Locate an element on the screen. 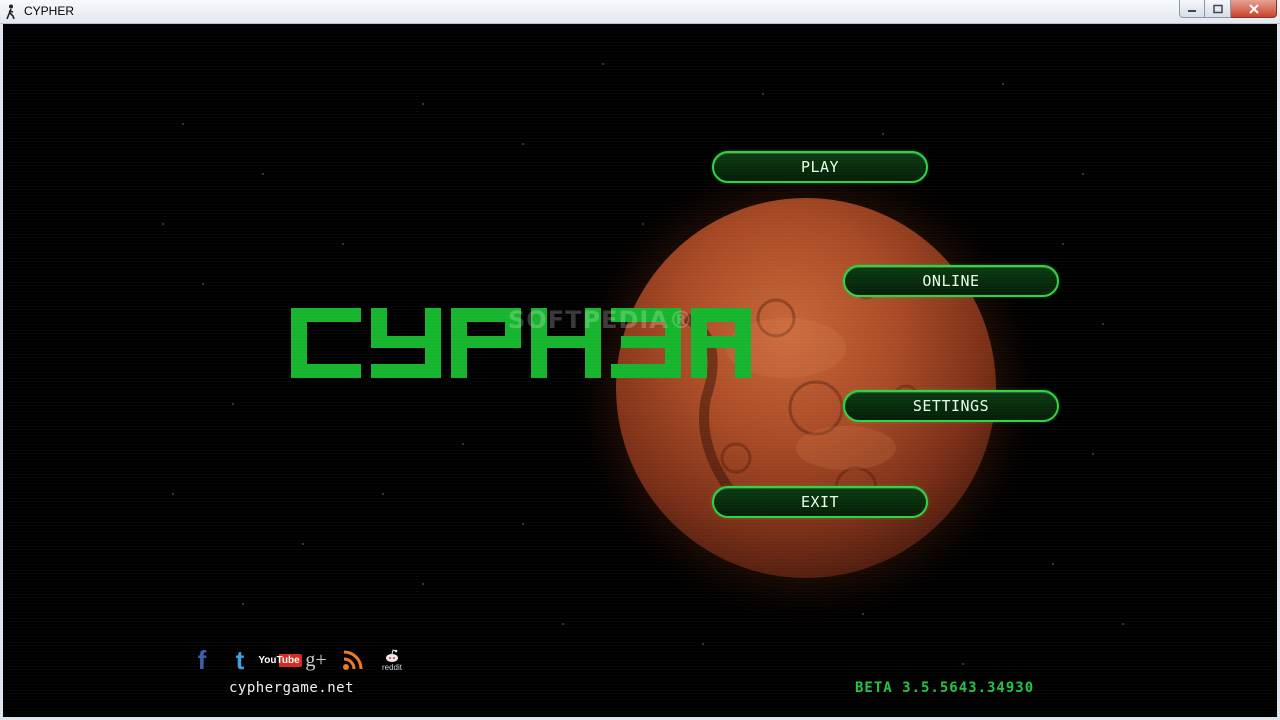 The image size is (1280, 720). youtube-icon: YouTube is located at coordinates (279, 660).